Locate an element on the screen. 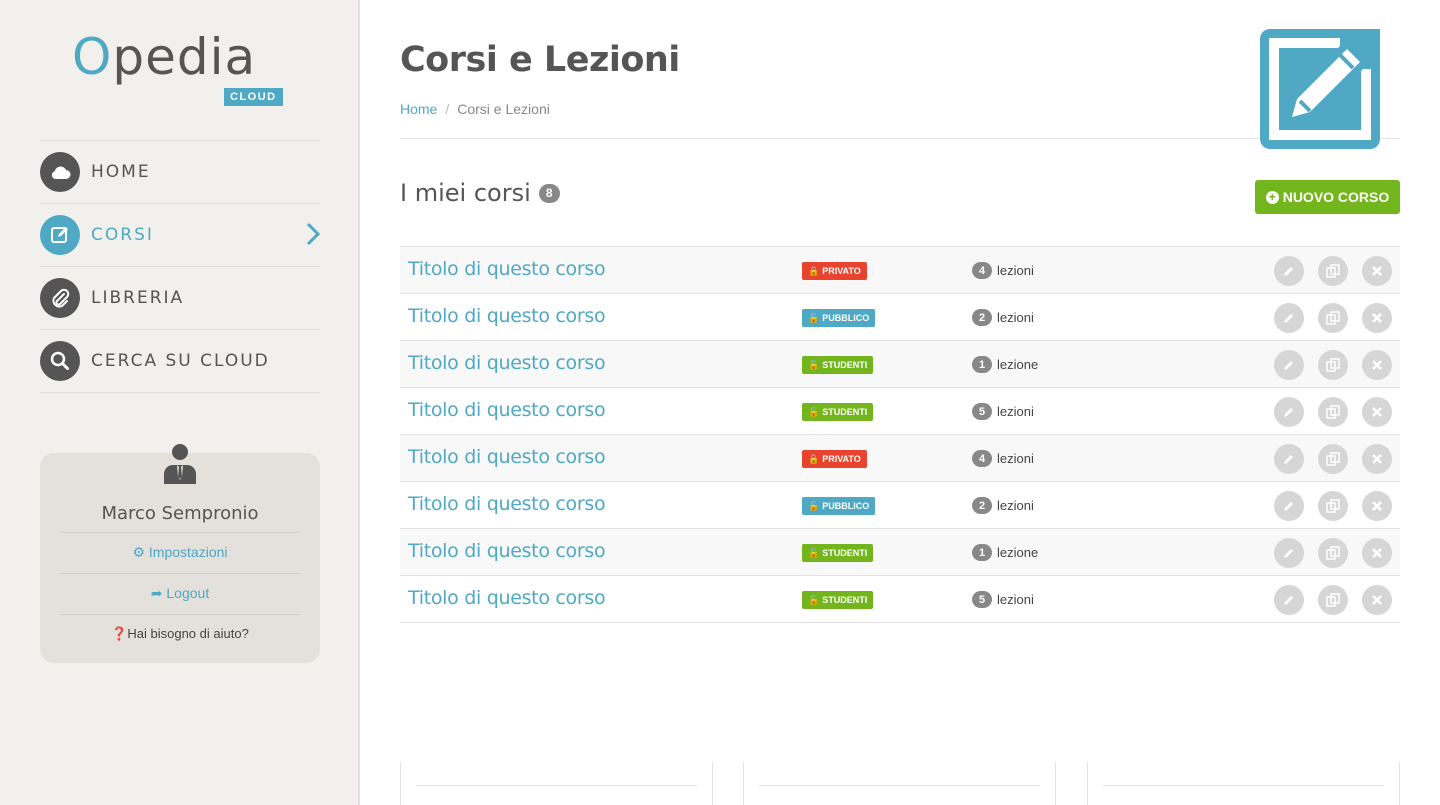 This screenshot has width=1440, height=805. lessons-count: 2 lezioni is located at coordinates (1003, 505).